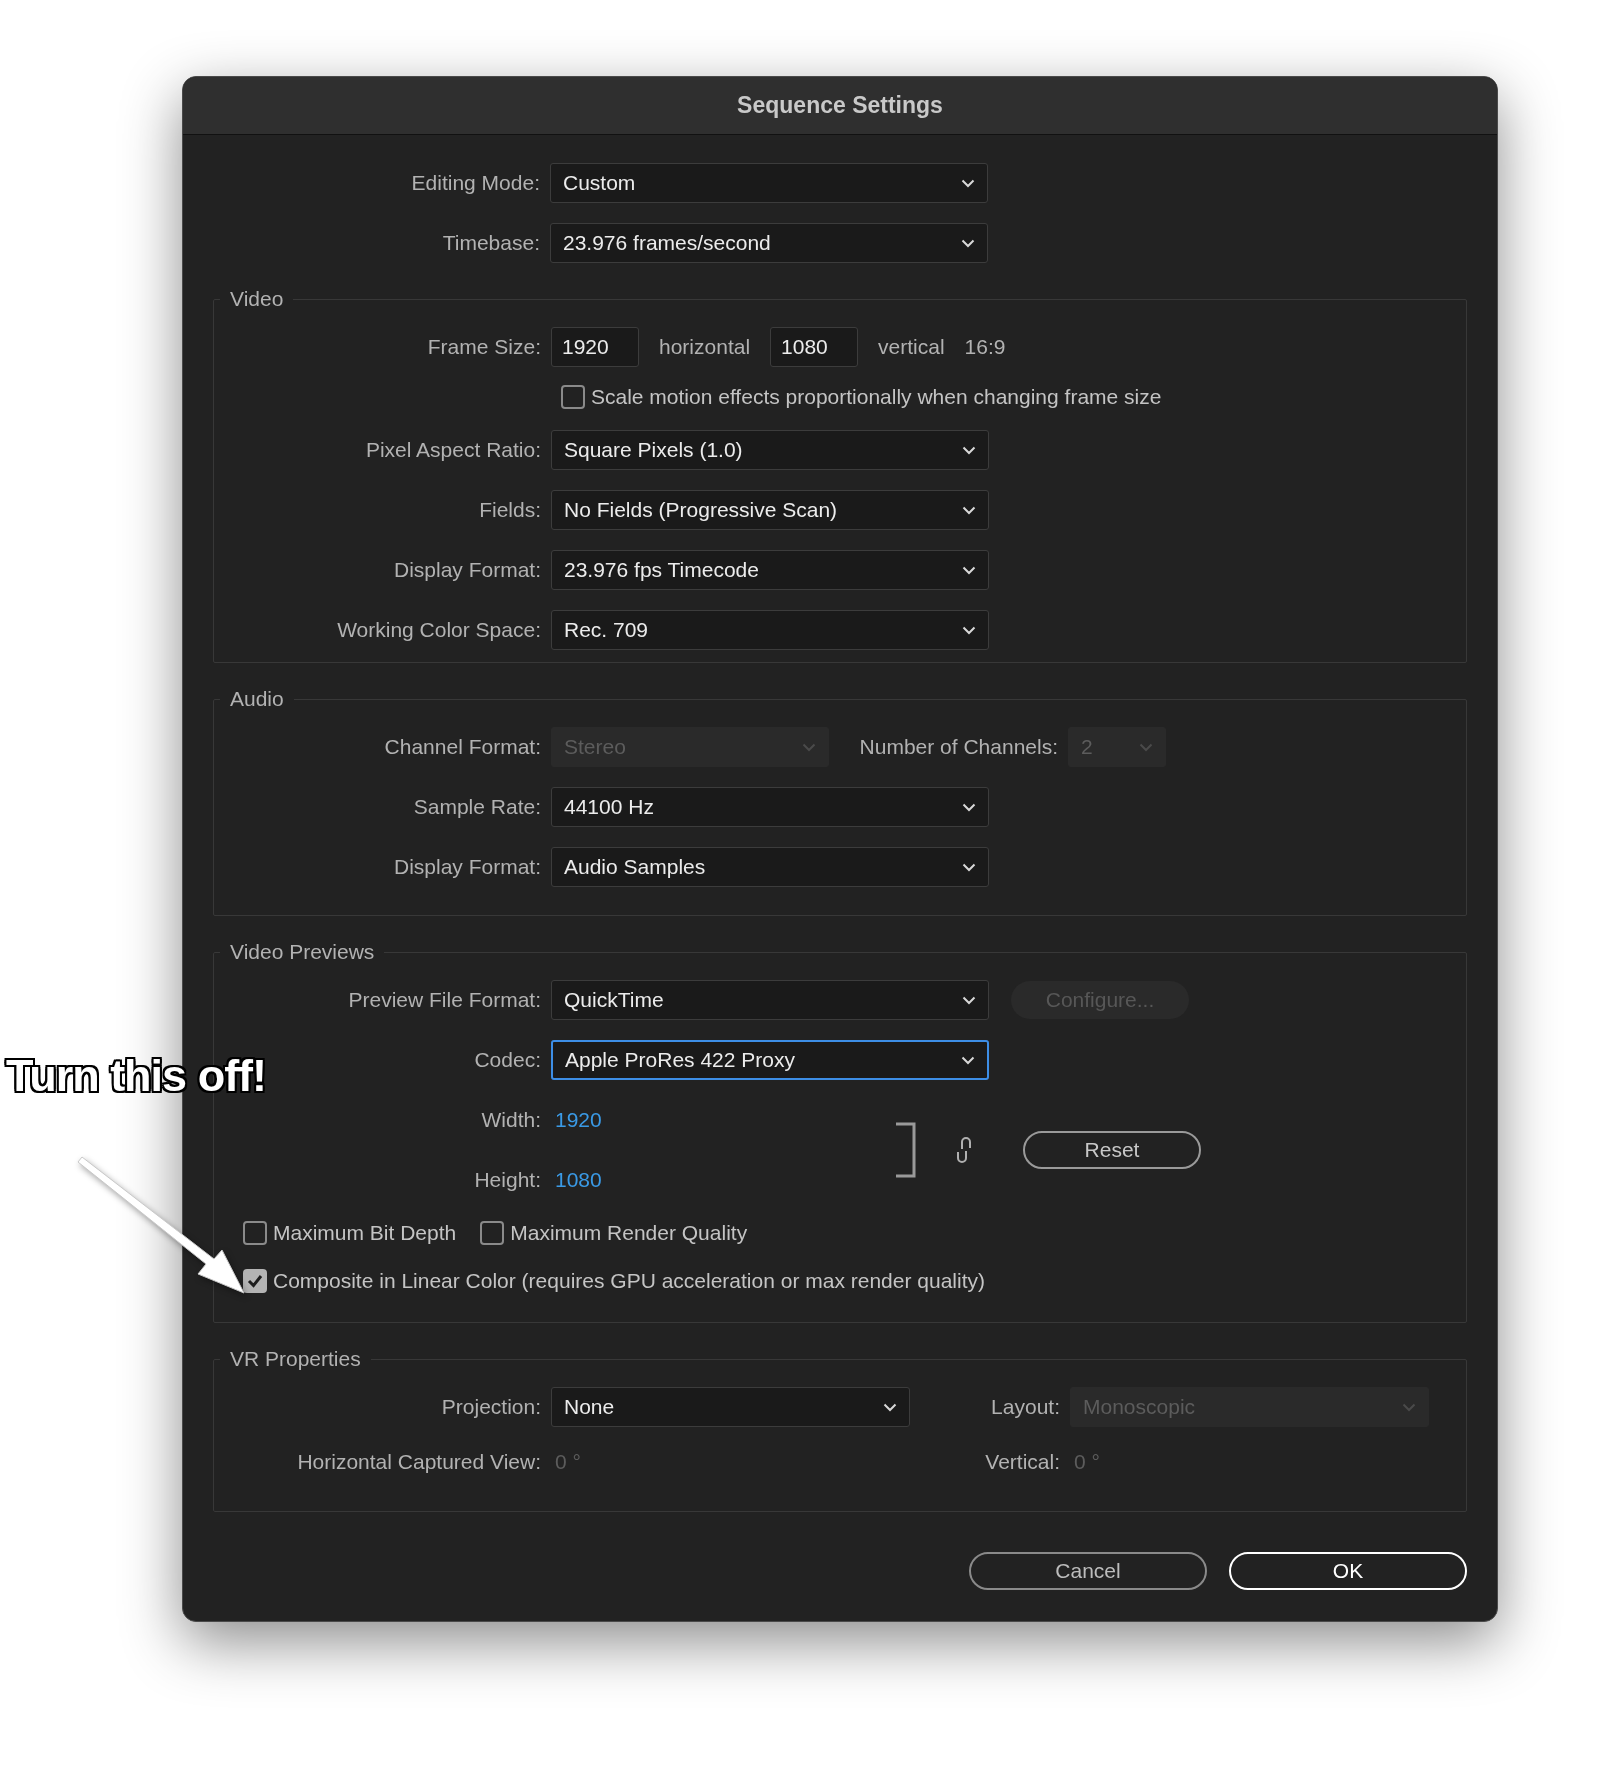 The height and width of the screenshot is (1788, 1610). Describe the element at coordinates (705, 347) in the screenshot. I see `unit-label: horizontal` at that location.